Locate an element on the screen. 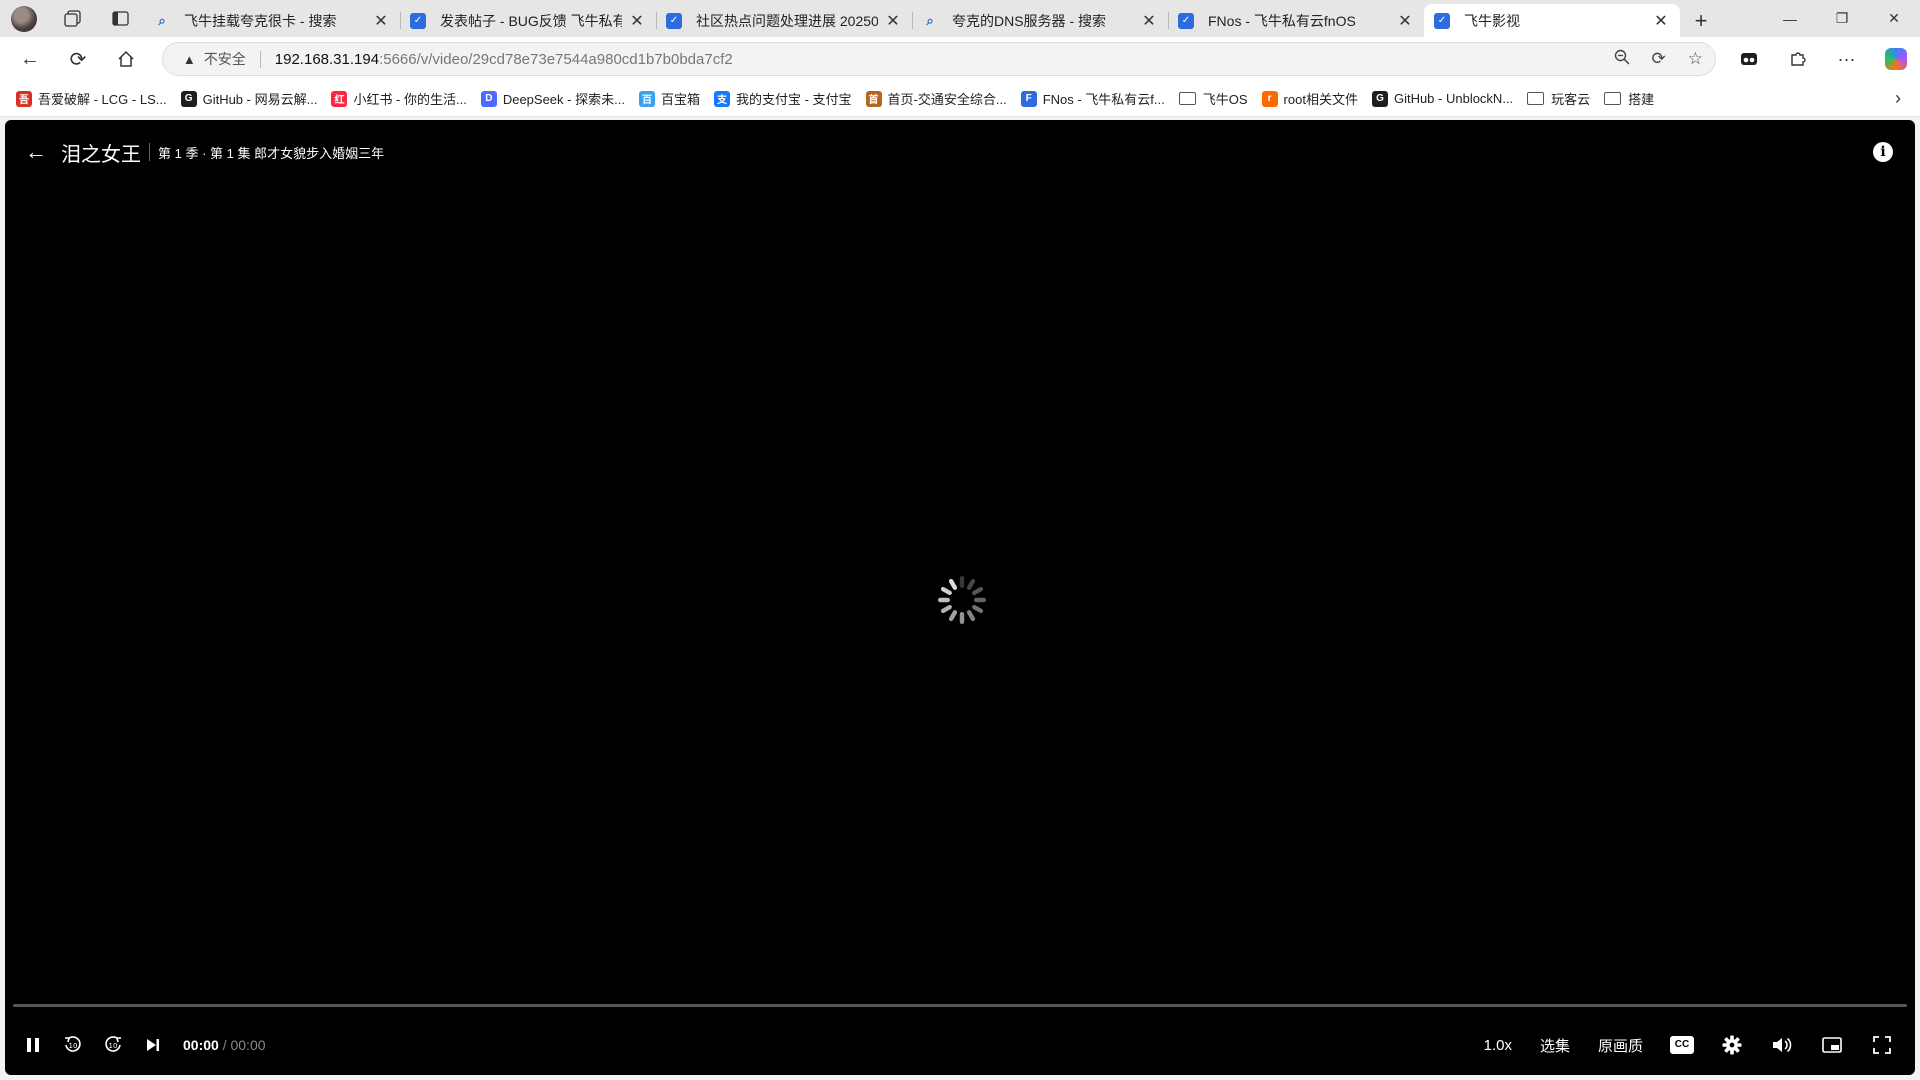 The width and height of the screenshot is (1920, 1080). bookmark-item: r root相关文件 is located at coordinates (1313, 99).